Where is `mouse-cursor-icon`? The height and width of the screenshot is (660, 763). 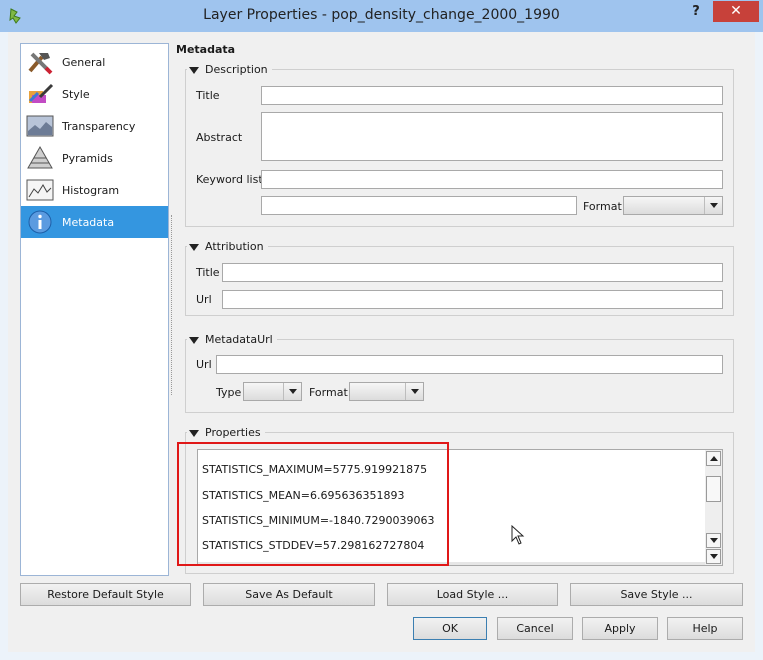 mouse-cursor-icon is located at coordinates (518, 535).